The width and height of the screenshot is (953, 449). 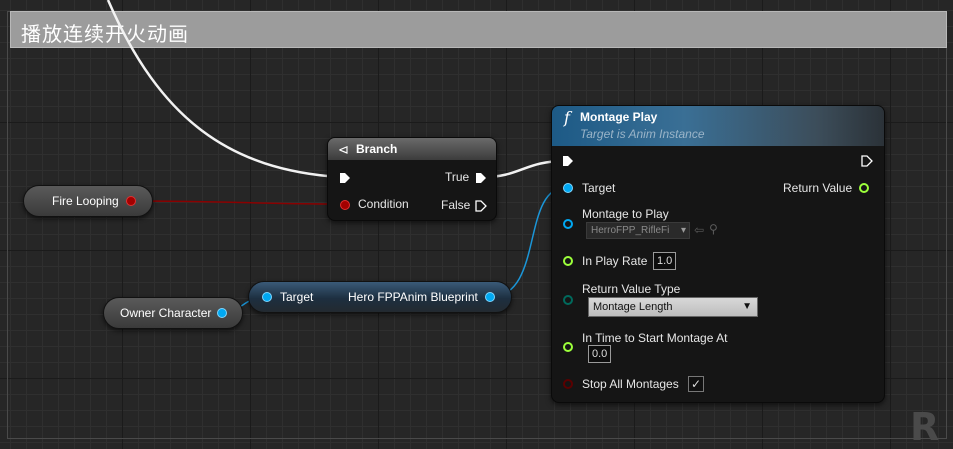 I want to click on montage-asset-picker: HerroFPP_RifleFi ▾, so click(x=638, y=230).